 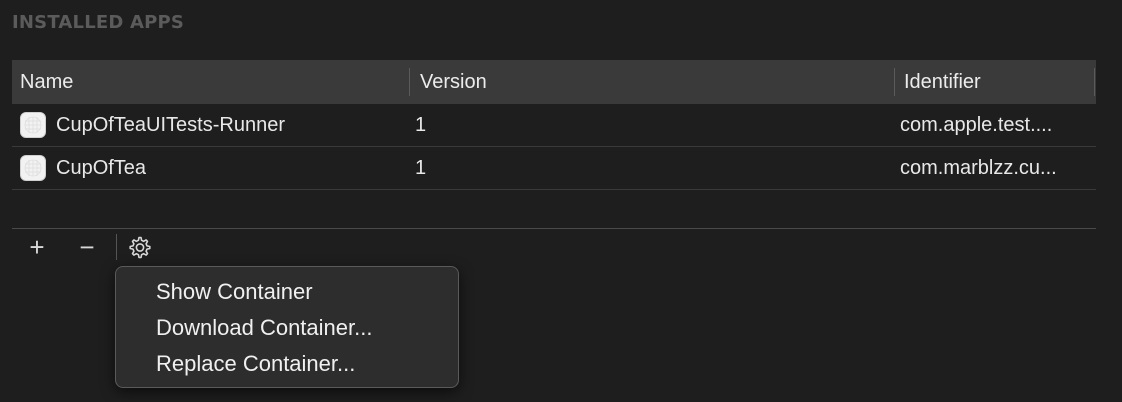 What do you see at coordinates (116, 247) in the screenshot?
I see `toolbar-divider` at bounding box center [116, 247].